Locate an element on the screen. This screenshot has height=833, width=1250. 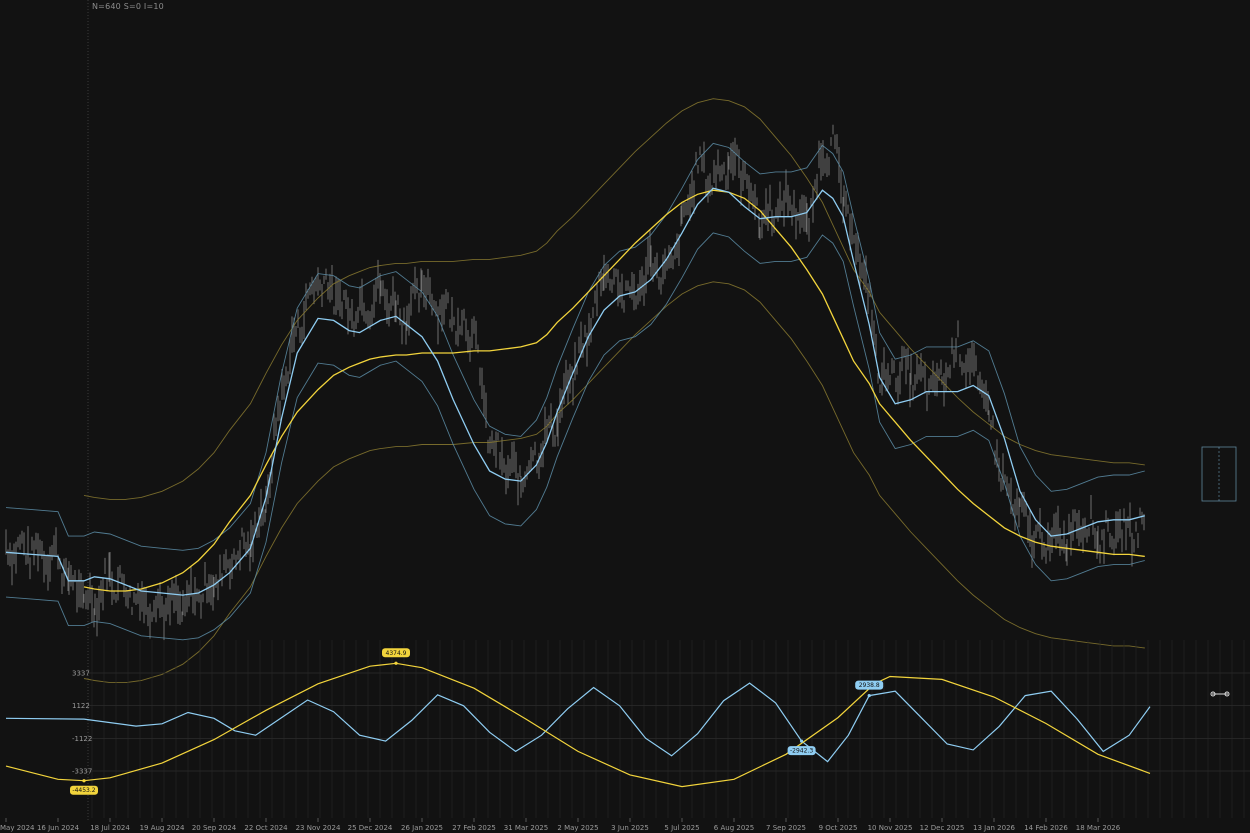
info-label: N=640 S=0 I=10 is located at coordinates (128, 6).